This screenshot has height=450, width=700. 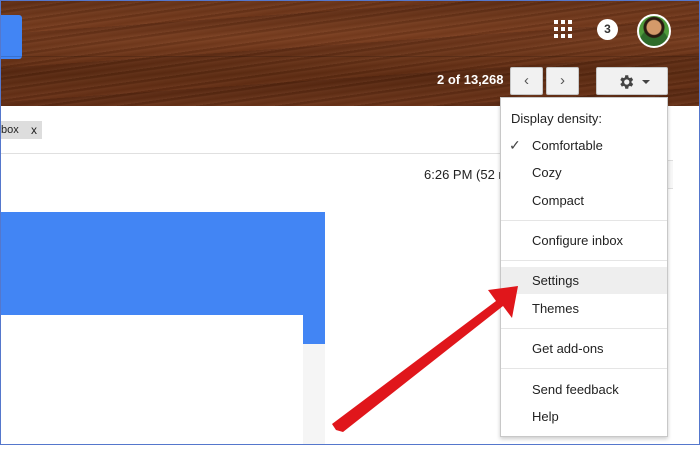 I want to click on display-density-heading: Display density:, so click(x=557, y=118).